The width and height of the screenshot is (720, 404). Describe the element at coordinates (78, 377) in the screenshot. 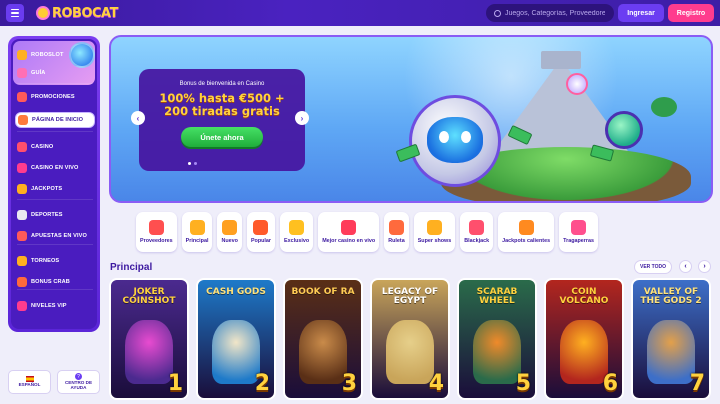

I see `help-icon: ?` at that location.